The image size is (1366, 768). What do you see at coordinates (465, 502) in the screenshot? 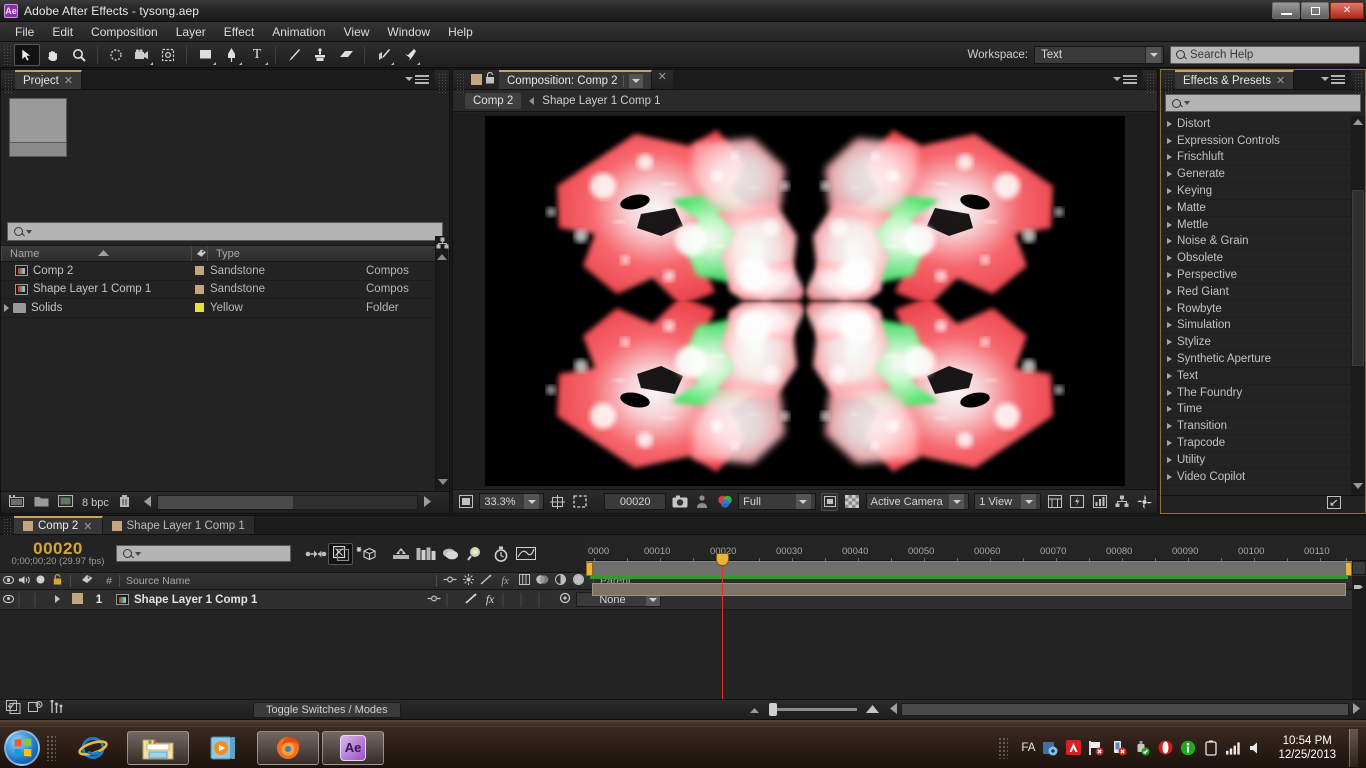
I see `always-preview-icon` at bounding box center [465, 502].